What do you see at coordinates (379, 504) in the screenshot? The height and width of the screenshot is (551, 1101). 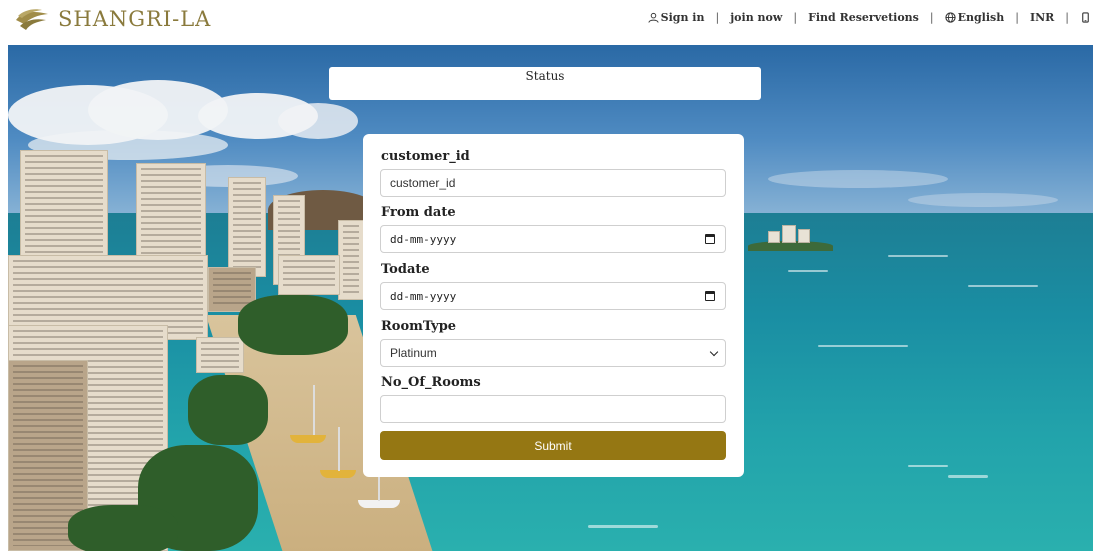 I see `sailboat` at bounding box center [379, 504].